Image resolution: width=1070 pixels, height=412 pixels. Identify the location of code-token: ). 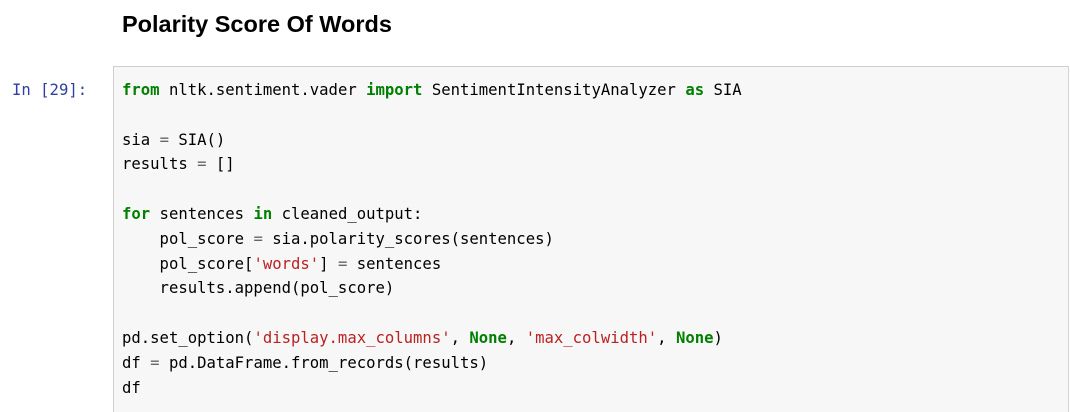
(718, 337).